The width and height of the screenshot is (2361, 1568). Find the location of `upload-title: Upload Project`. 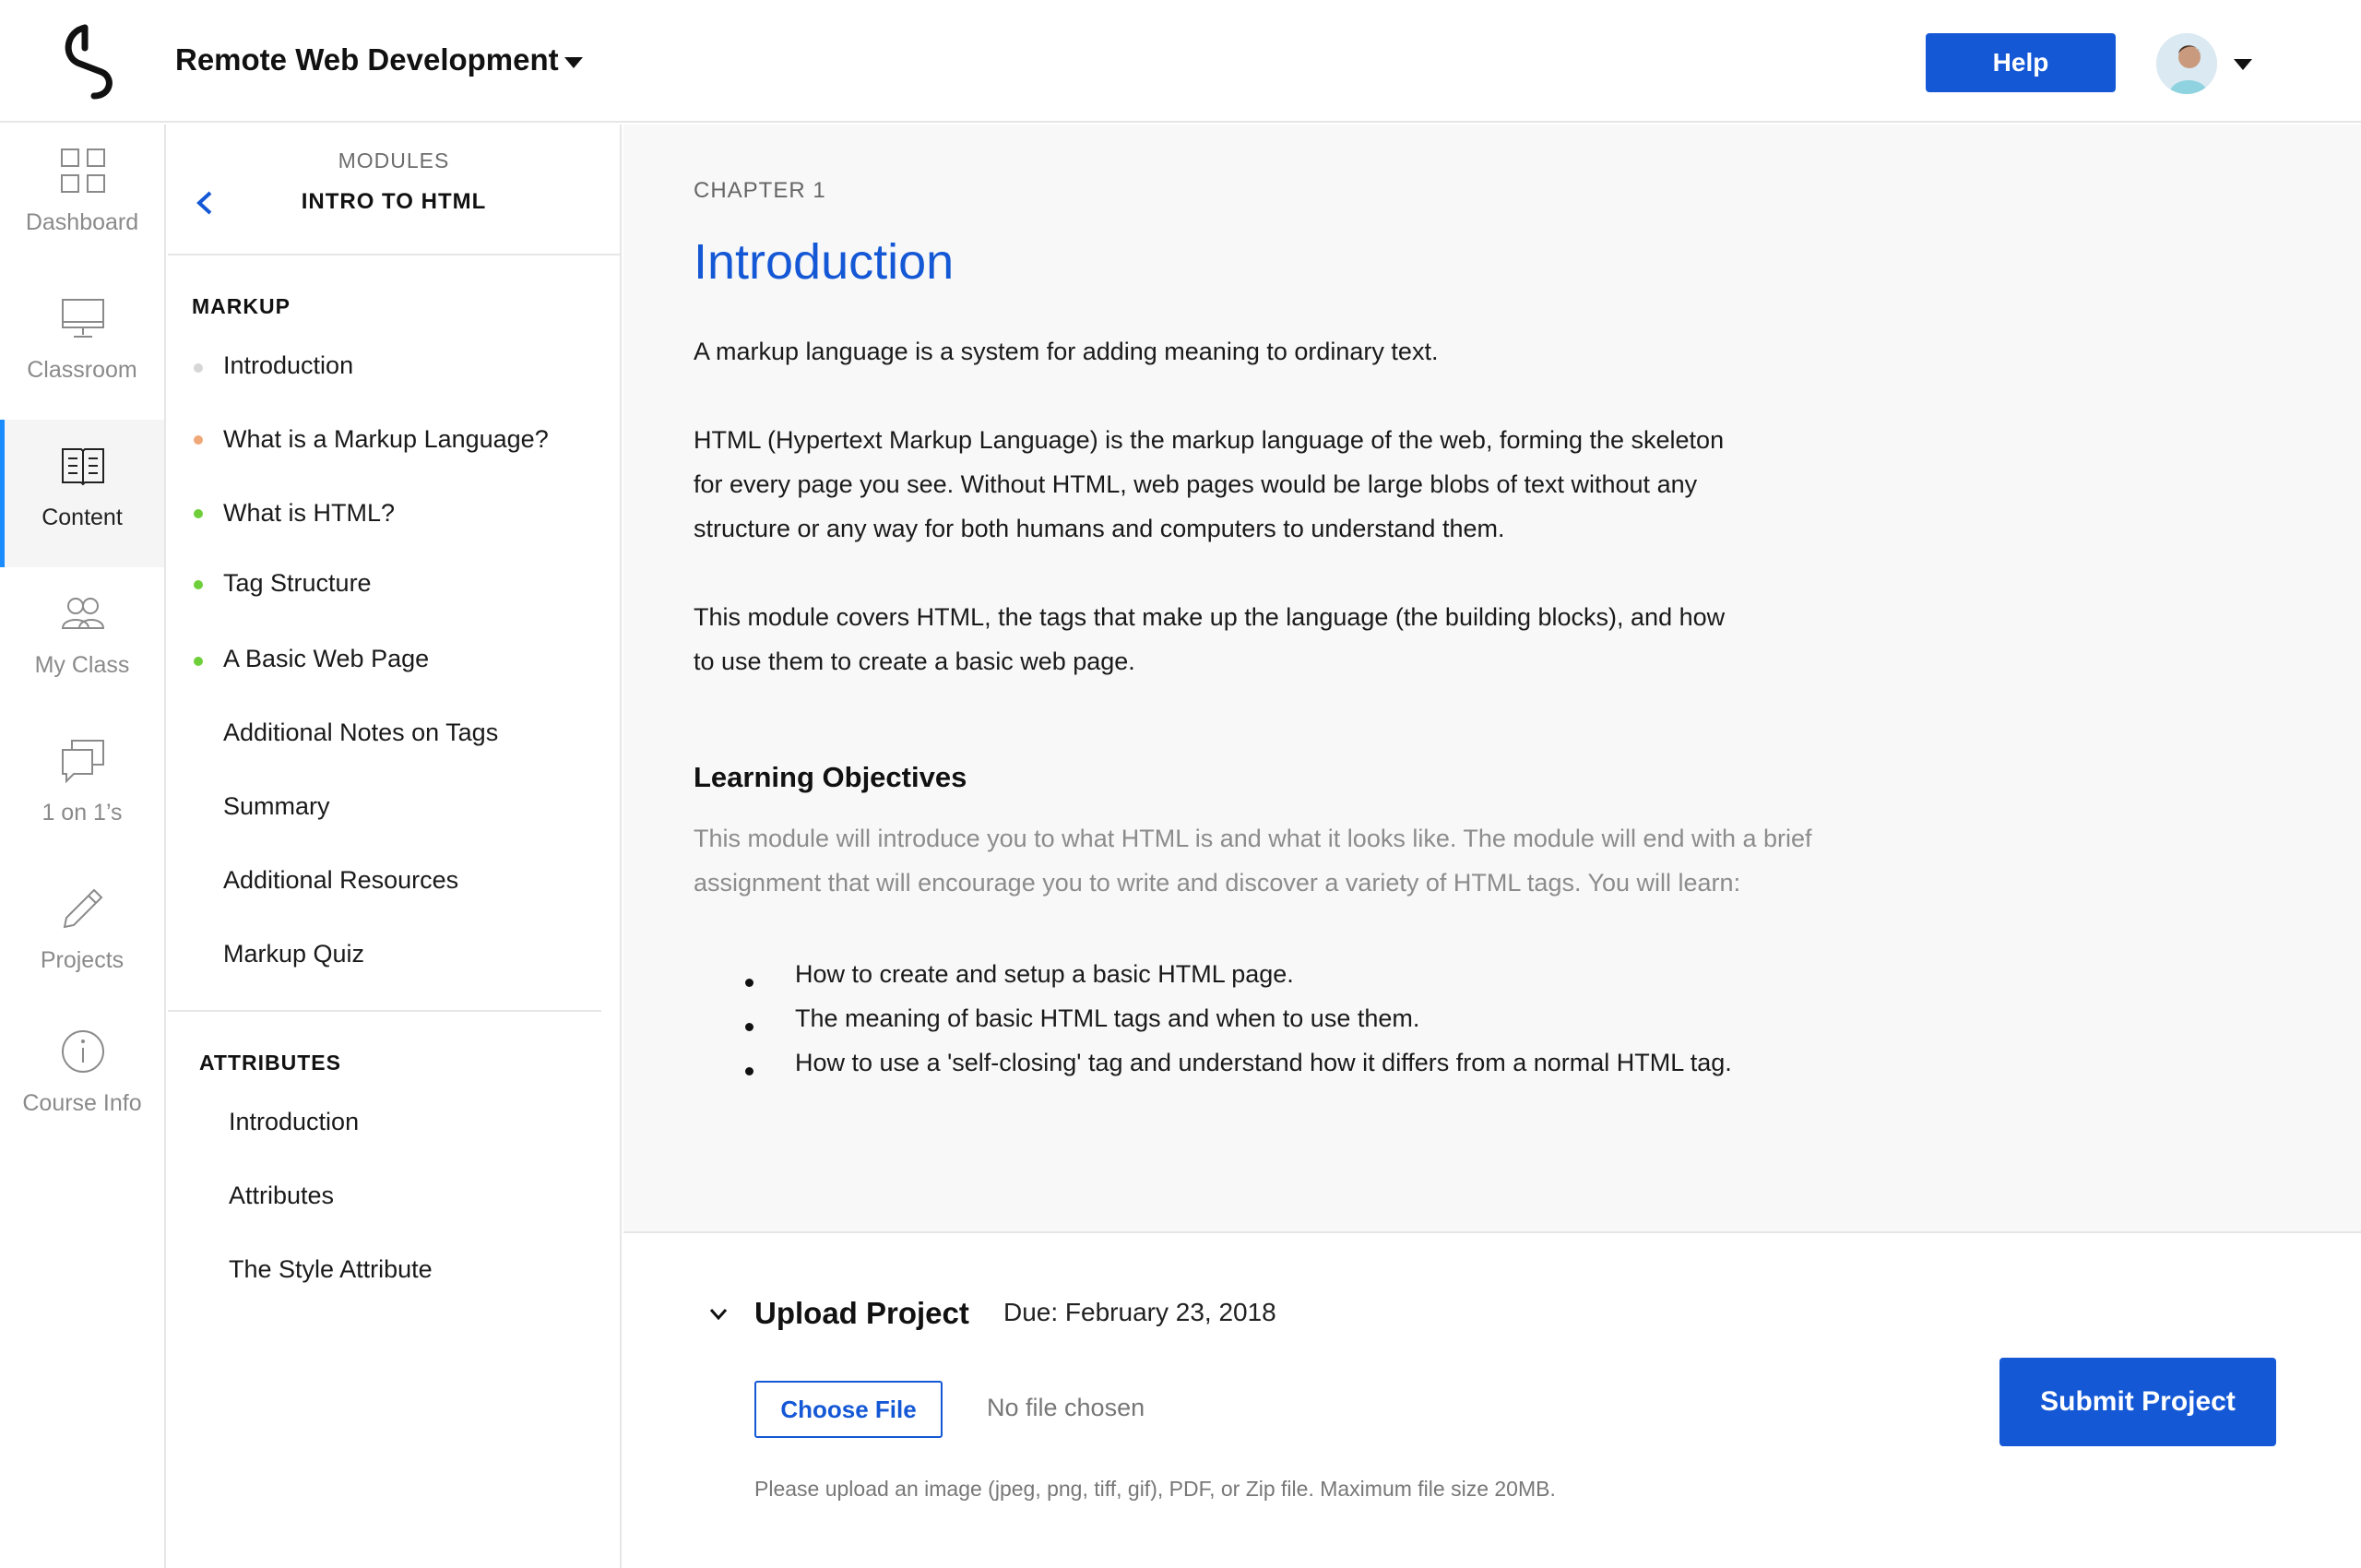

upload-title: Upload Project is located at coordinates (861, 1313).